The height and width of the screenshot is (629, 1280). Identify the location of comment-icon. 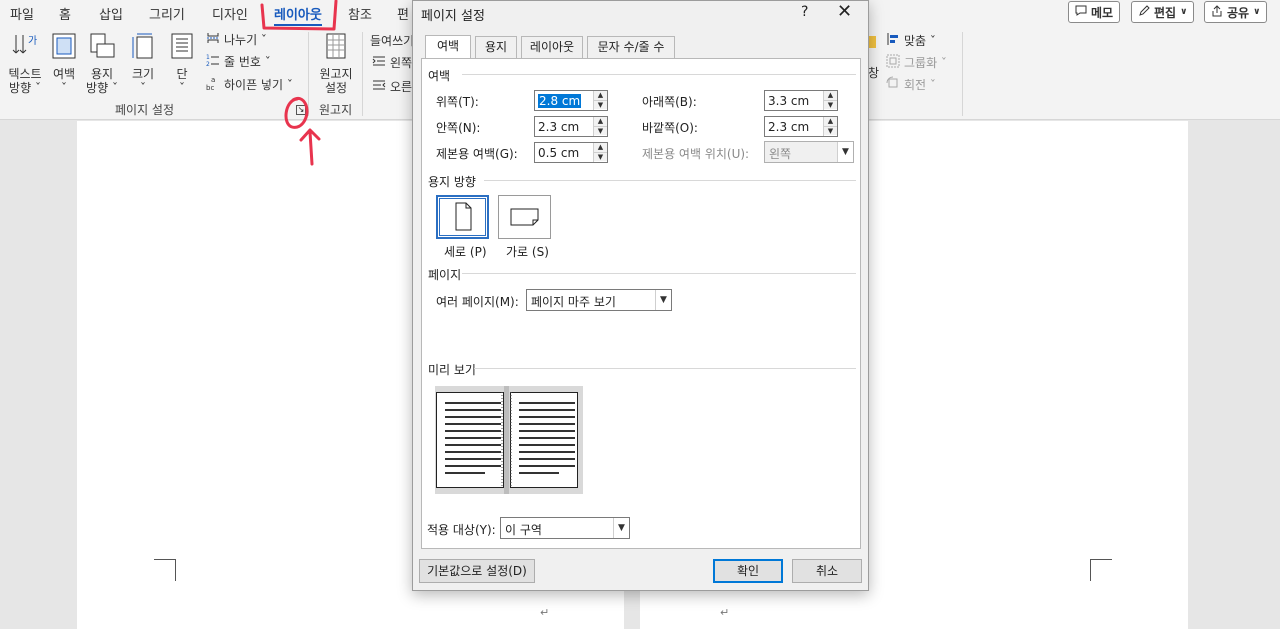
(1081, 12).